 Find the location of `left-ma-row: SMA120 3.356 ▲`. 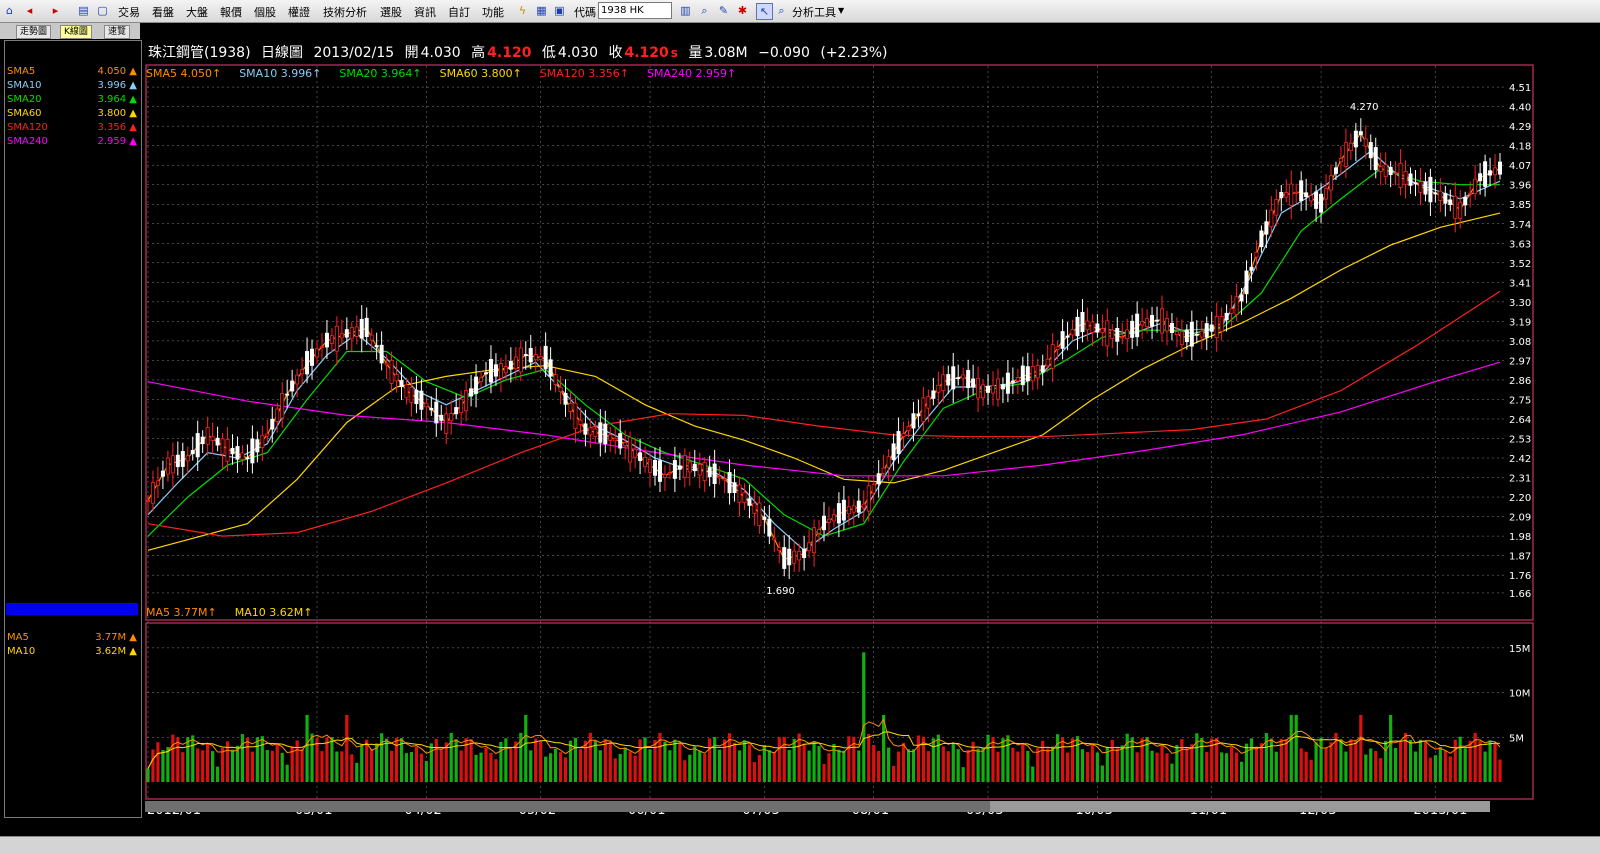

left-ma-row: SMA120 3.356 ▲ is located at coordinates (72, 127).